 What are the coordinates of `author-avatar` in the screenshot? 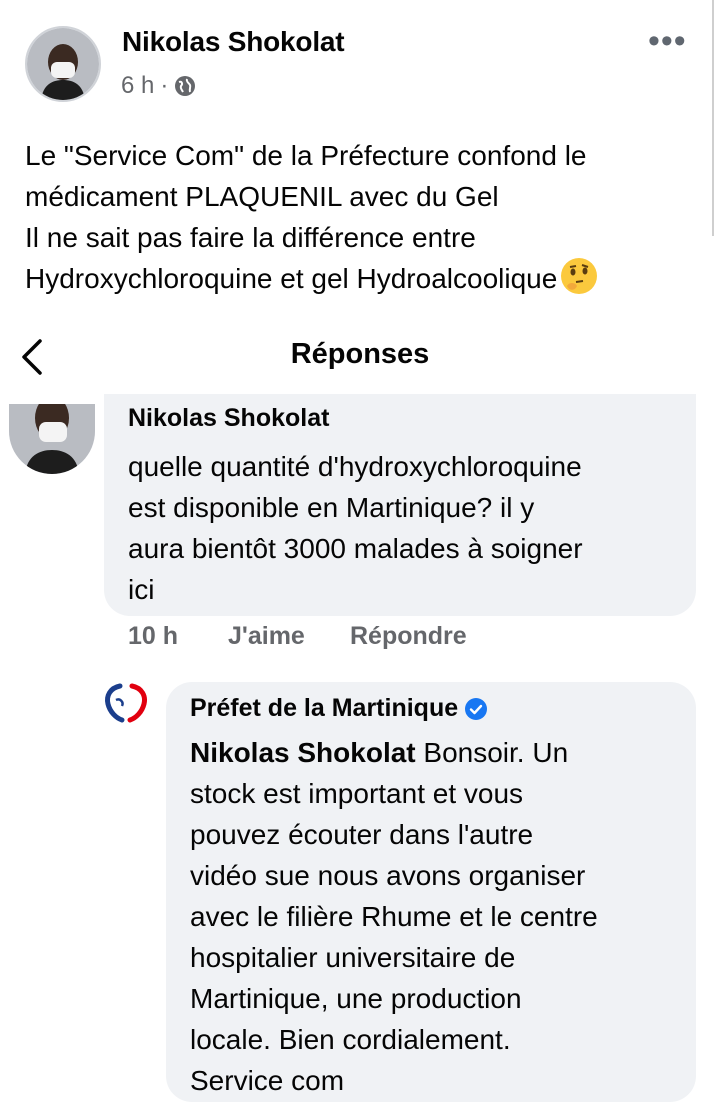 It's located at (63, 64).